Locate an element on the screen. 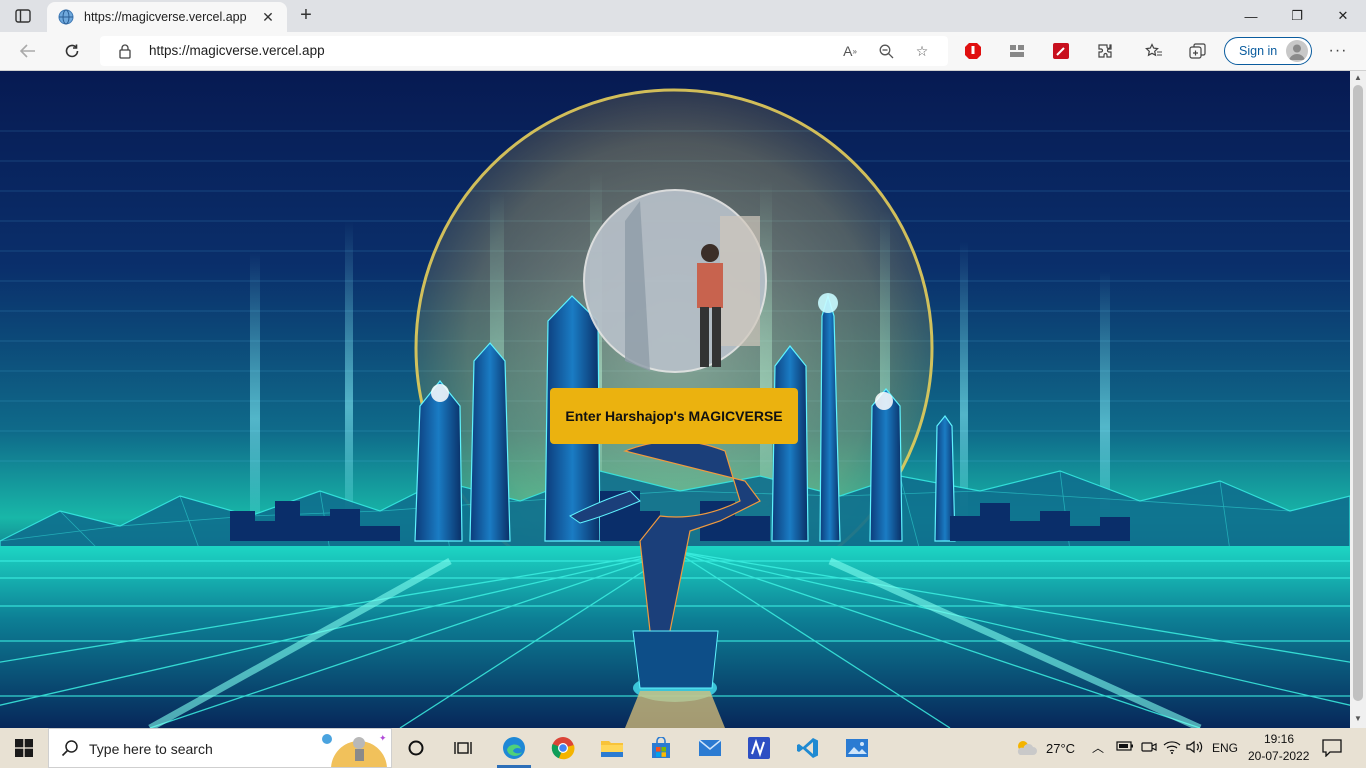  chrome-taskbar-icon is located at coordinates (563, 748).